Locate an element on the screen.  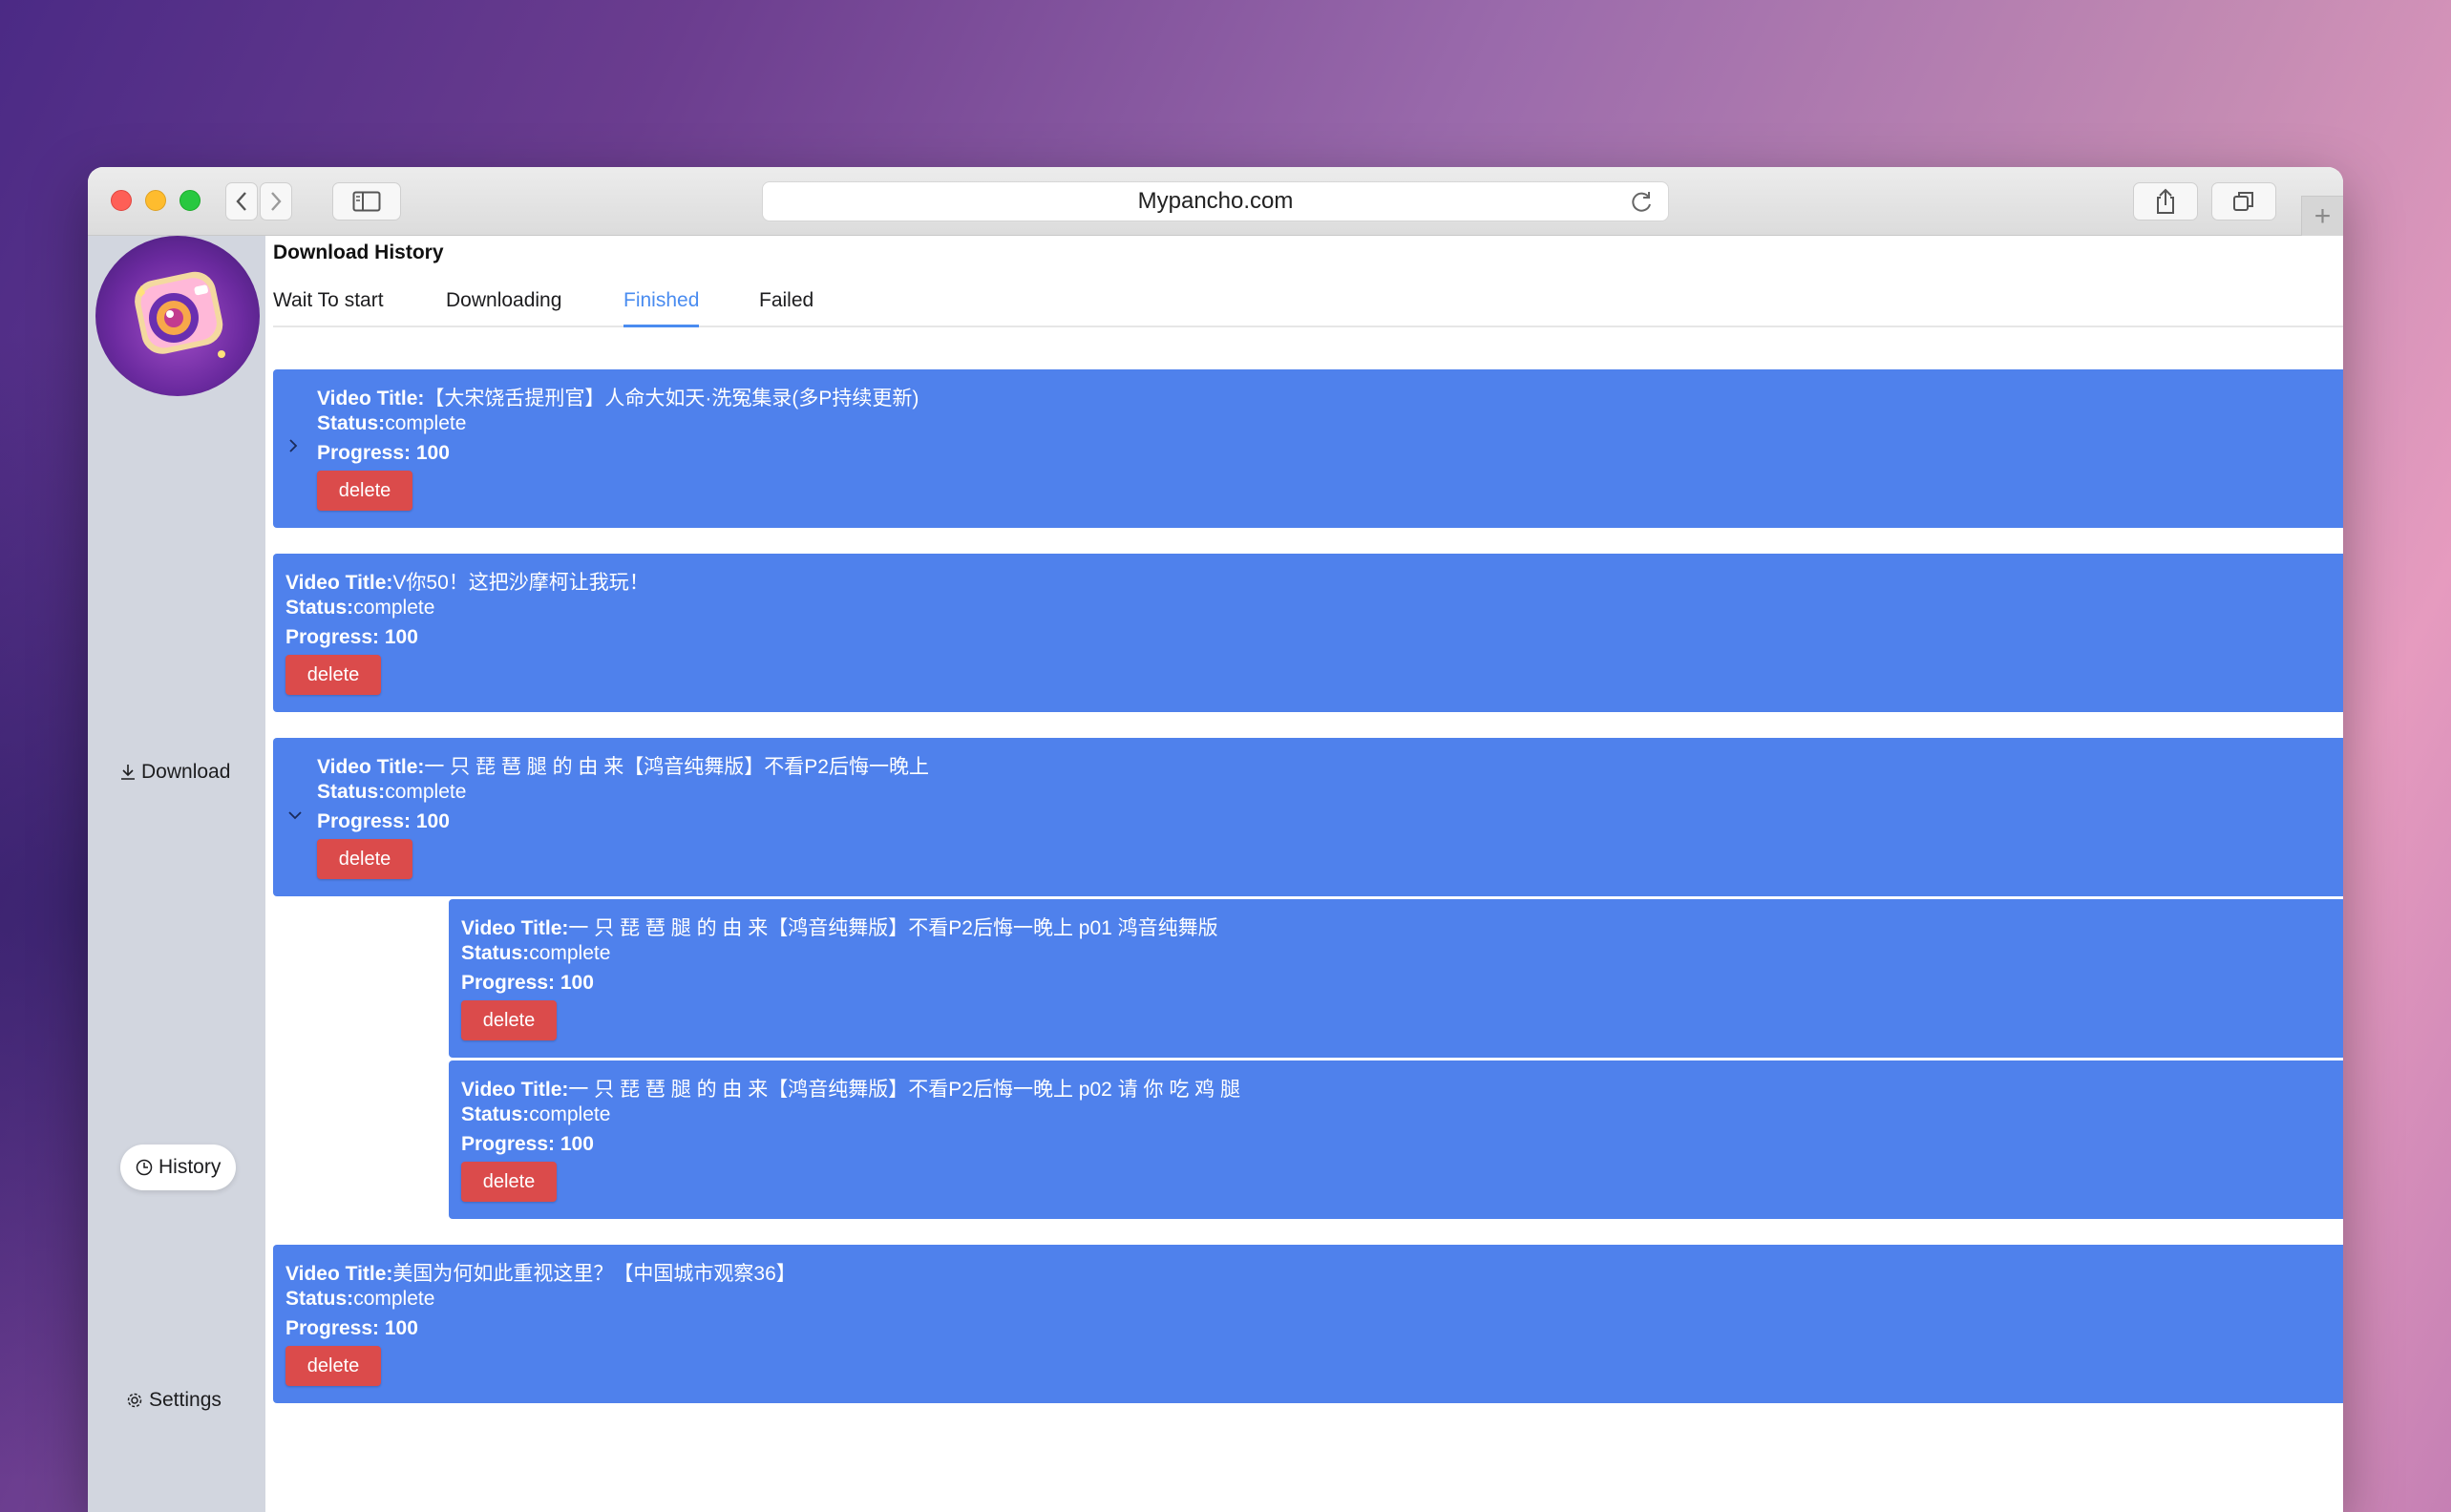
minimize-window-button is located at coordinates (155, 201).